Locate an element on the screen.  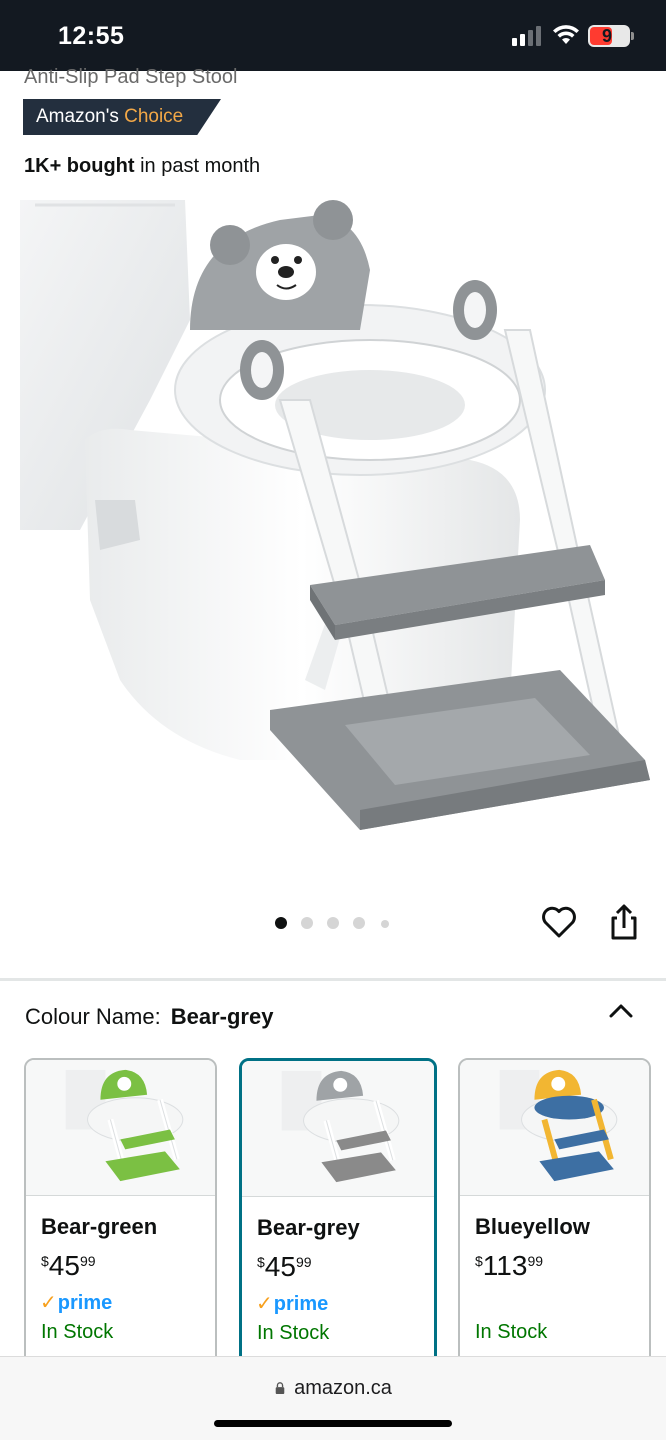
share-icon is located at coordinates (624, 922).